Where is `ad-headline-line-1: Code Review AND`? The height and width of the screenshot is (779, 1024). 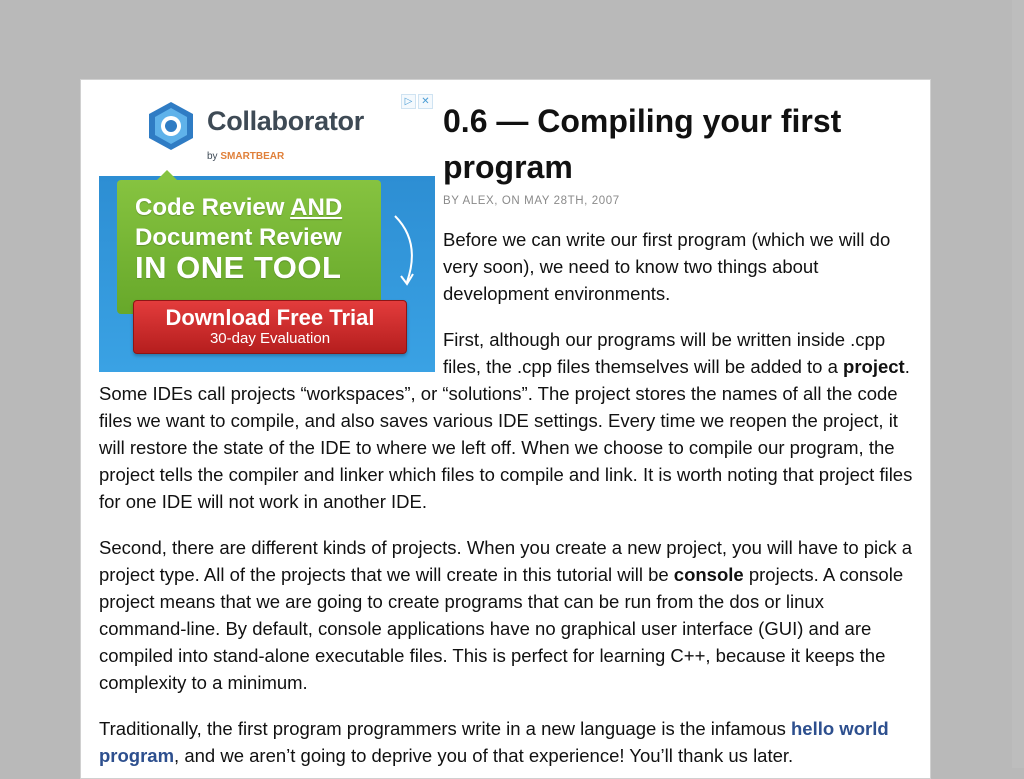 ad-headline-line-1: Code Review AND is located at coordinates (239, 207).